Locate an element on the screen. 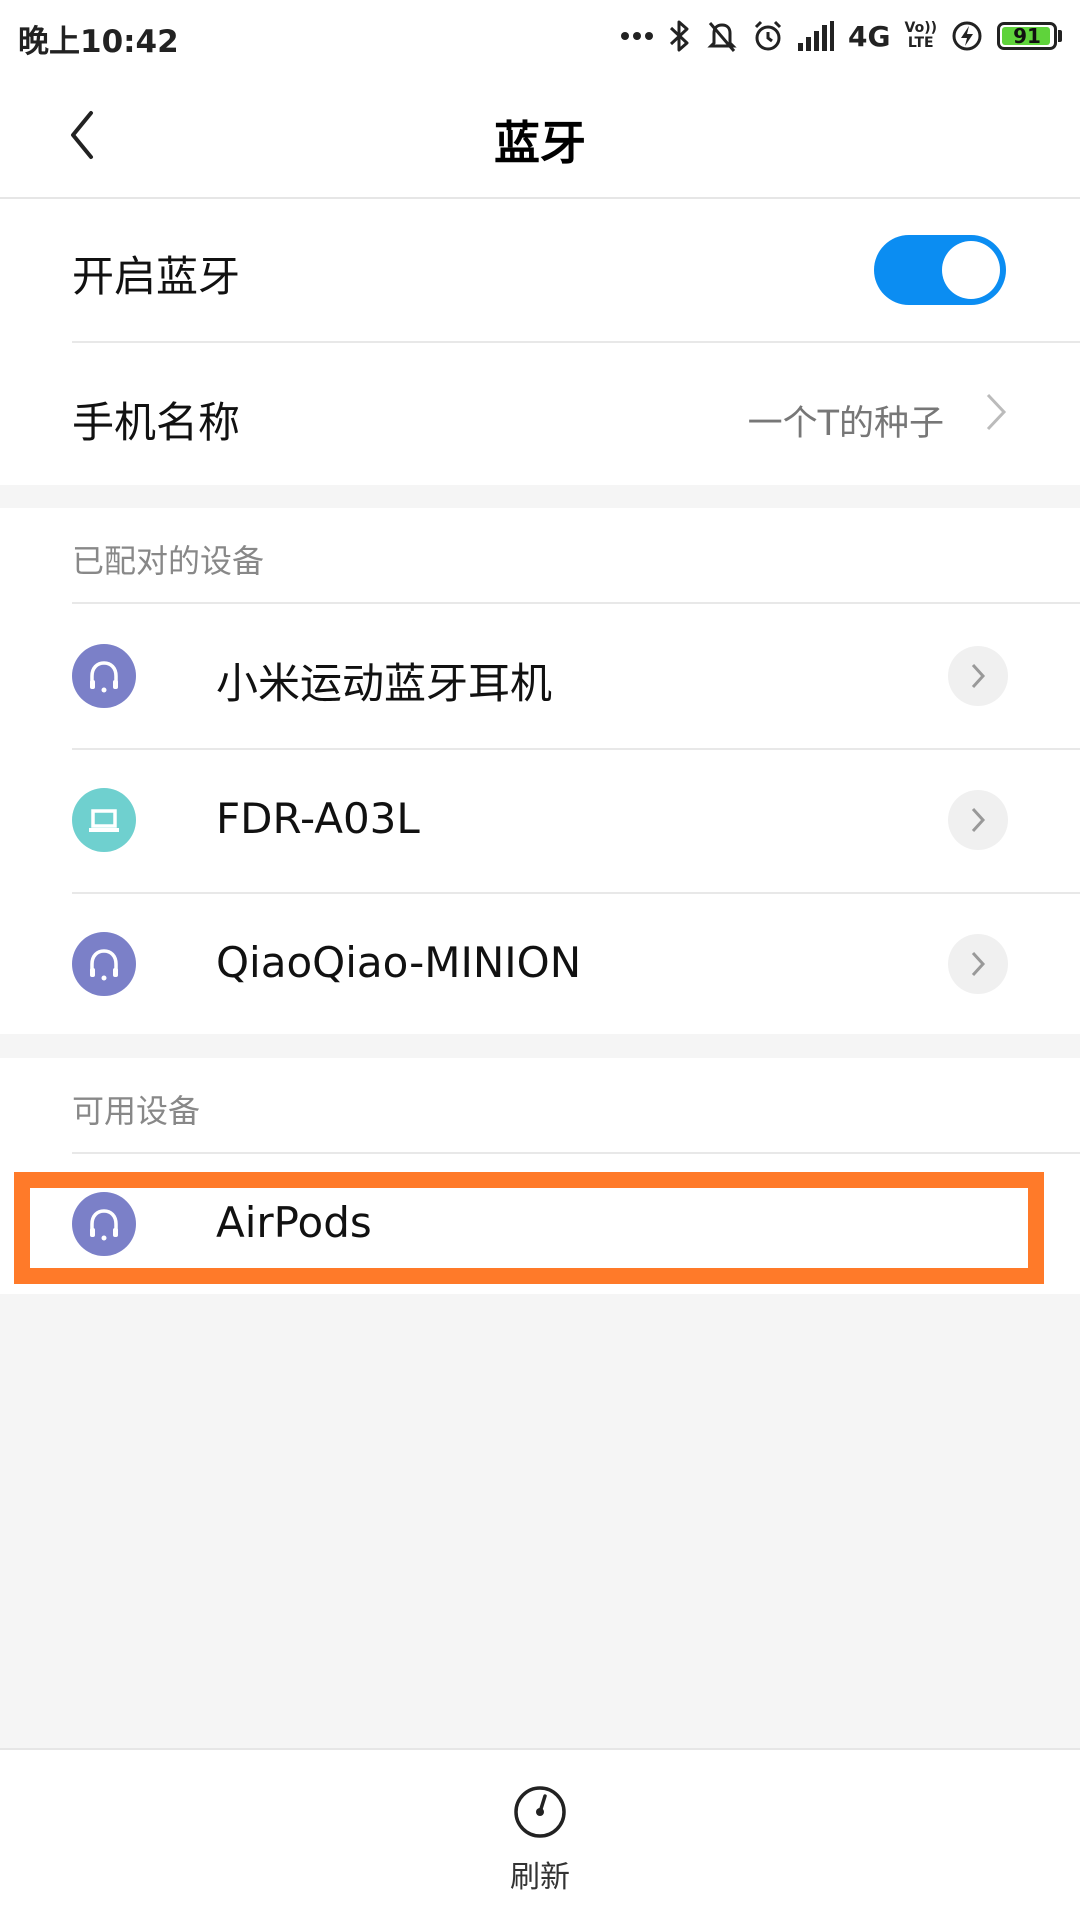 The height and width of the screenshot is (1922, 1080). paired-device-row: 小米运动蓝牙耳机 is located at coordinates (540, 676).